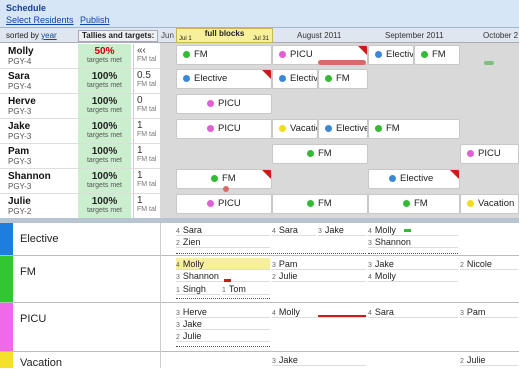  I want to click on category-name: Elective, so click(39, 239).